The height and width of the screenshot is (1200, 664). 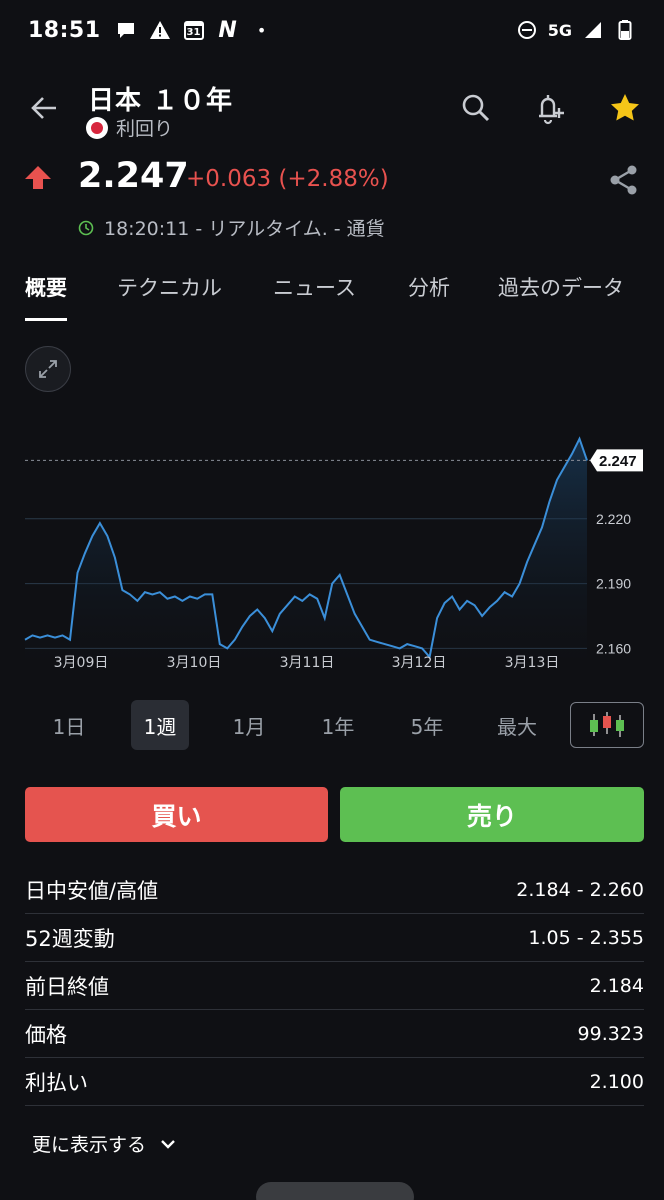 What do you see at coordinates (46, 287) in the screenshot?
I see `tab-overview: 概要` at bounding box center [46, 287].